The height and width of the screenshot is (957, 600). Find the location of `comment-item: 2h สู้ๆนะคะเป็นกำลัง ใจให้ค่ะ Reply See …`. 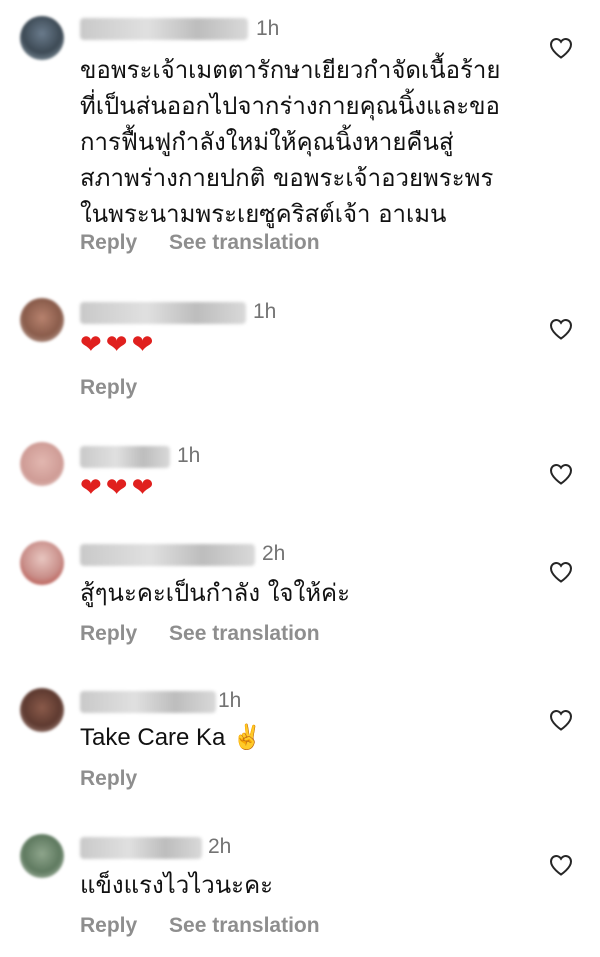

comment-item: 2h สู้ๆนะคะเป็นกำลัง ใจให้ค่ะ Reply See … is located at coordinates (300, 595).